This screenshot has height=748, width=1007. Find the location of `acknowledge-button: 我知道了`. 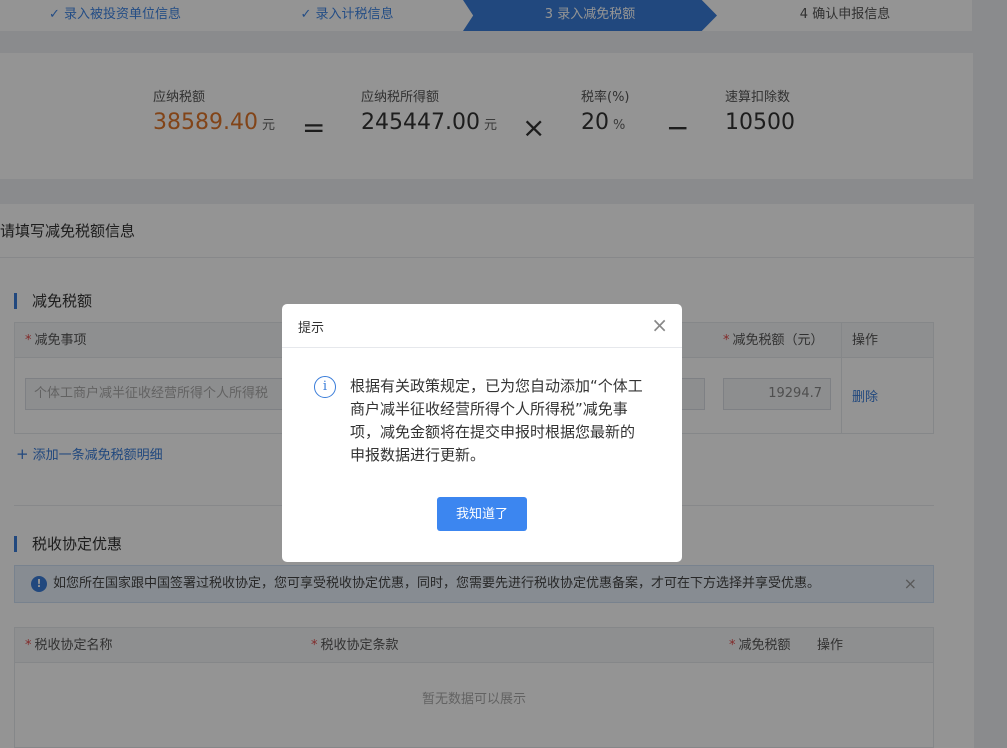

acknowledge-button: 我知道了 is located at coordinates (482, 514).